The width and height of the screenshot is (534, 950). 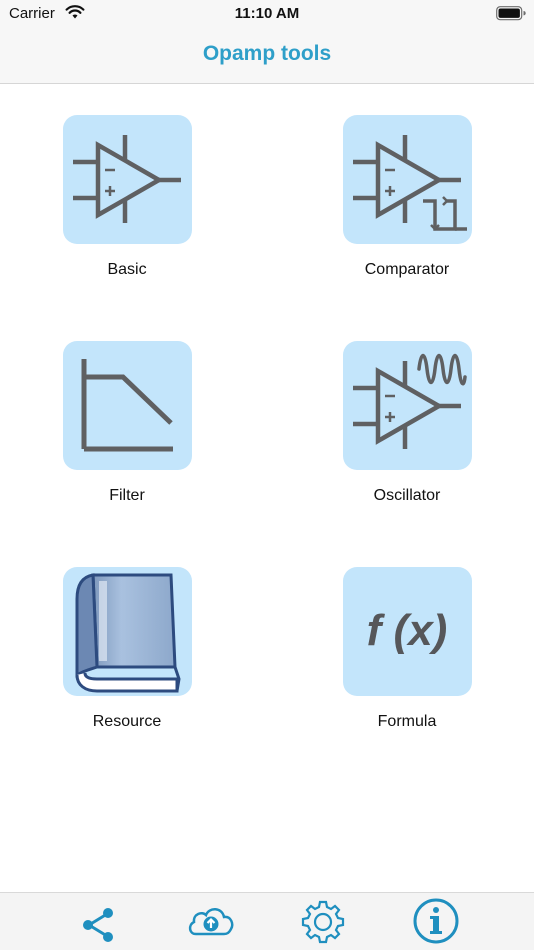 I want to click on battery-icon, so click(x=511, y=13).